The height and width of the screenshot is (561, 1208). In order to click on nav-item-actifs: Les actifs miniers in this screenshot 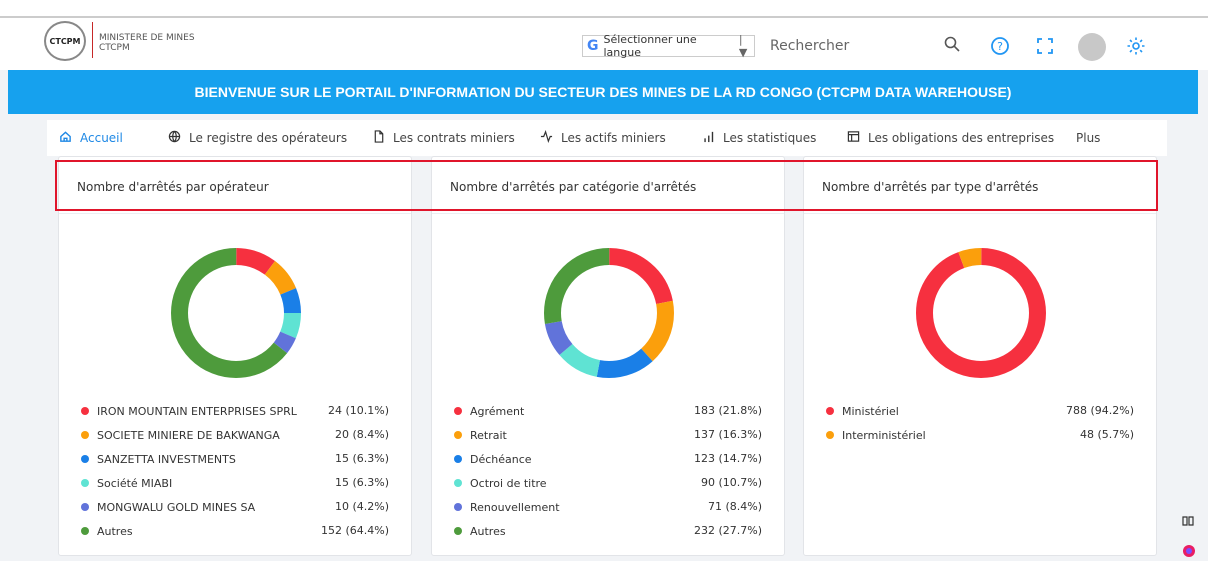, I will do `click(603, 138)`.